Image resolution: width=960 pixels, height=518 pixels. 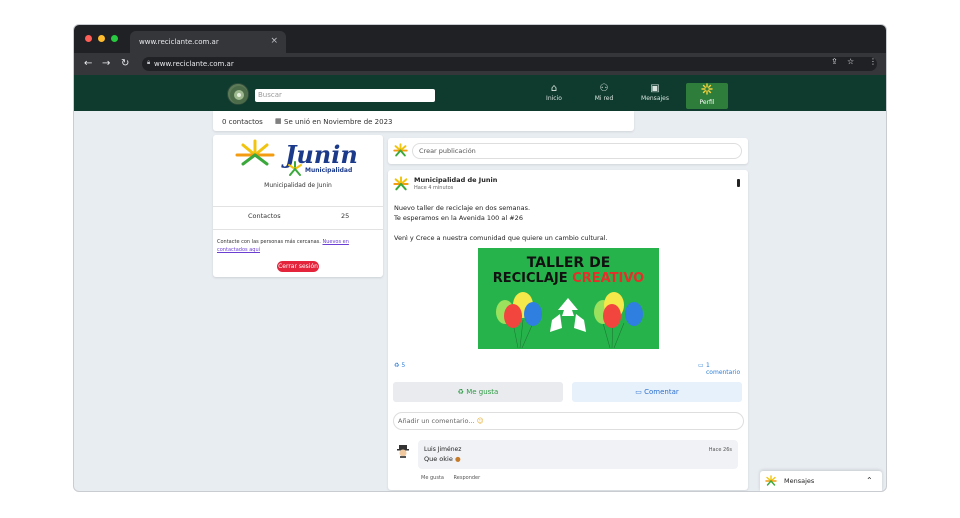 What do you see at coordinates (432, 478) in the screenshot?
I see `comment-like-link: Me gusta` at bounding box center [432, 478].